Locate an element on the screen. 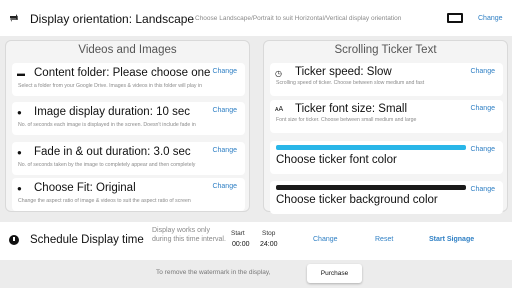 The image size is (512, 288). font-size-icon: ᴀA is located at coordinates (279, 109).